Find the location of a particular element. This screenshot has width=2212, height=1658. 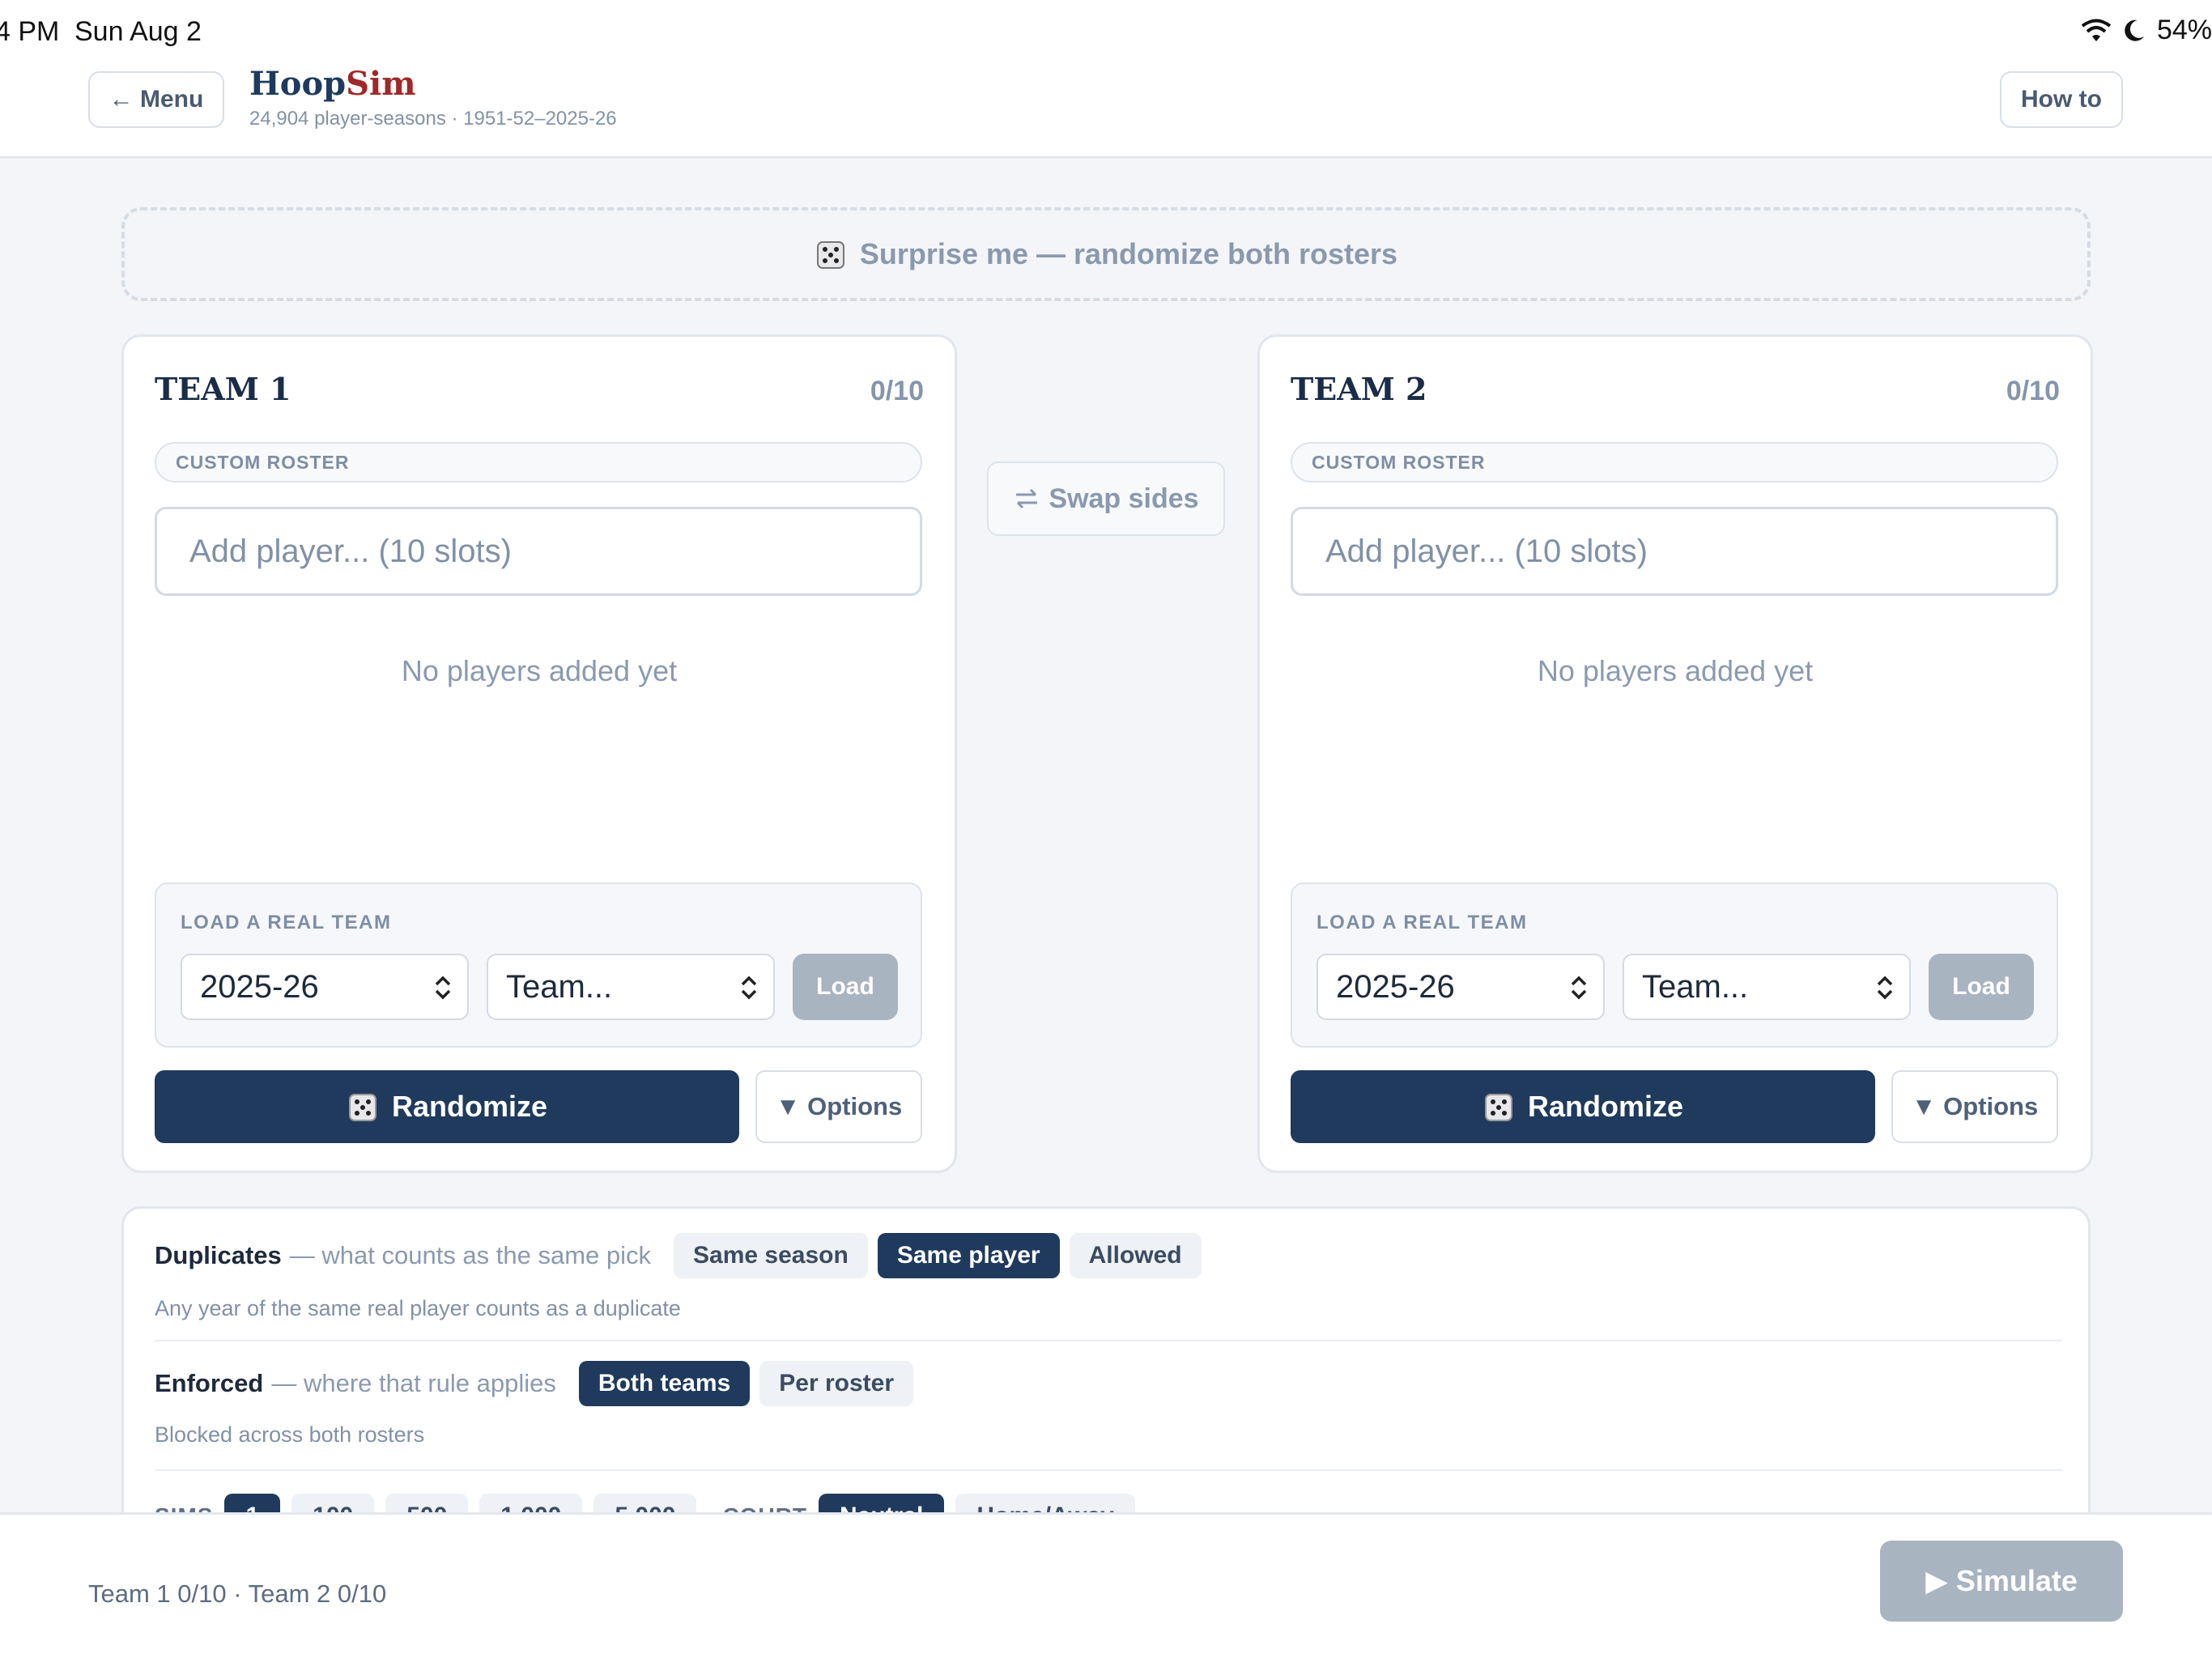

team-2-randomize-button: Randomize is located at coordinates (1583, 1106).